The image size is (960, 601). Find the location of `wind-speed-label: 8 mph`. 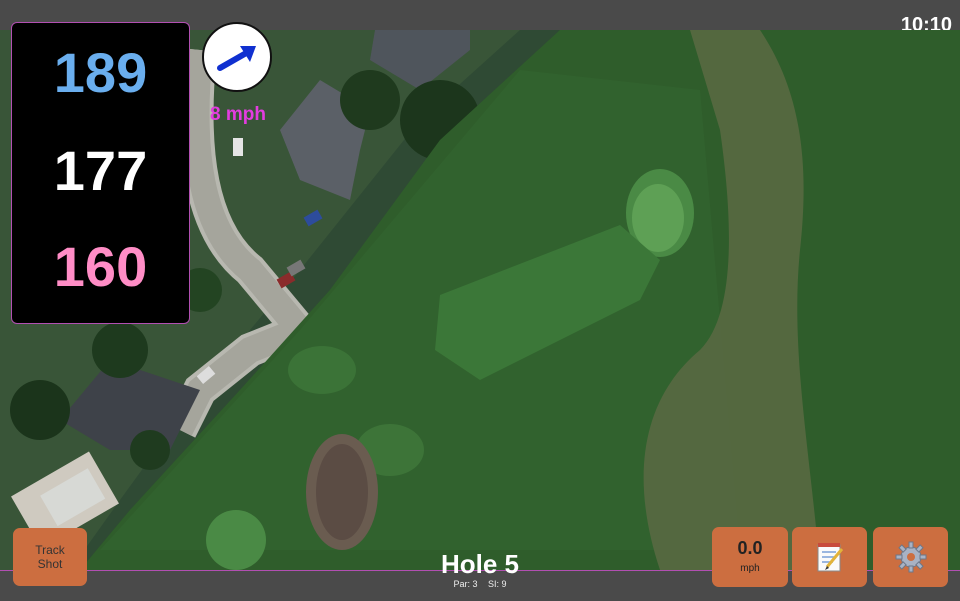

wind-speed-label: 8 mph is located at coordinates (238, 114).